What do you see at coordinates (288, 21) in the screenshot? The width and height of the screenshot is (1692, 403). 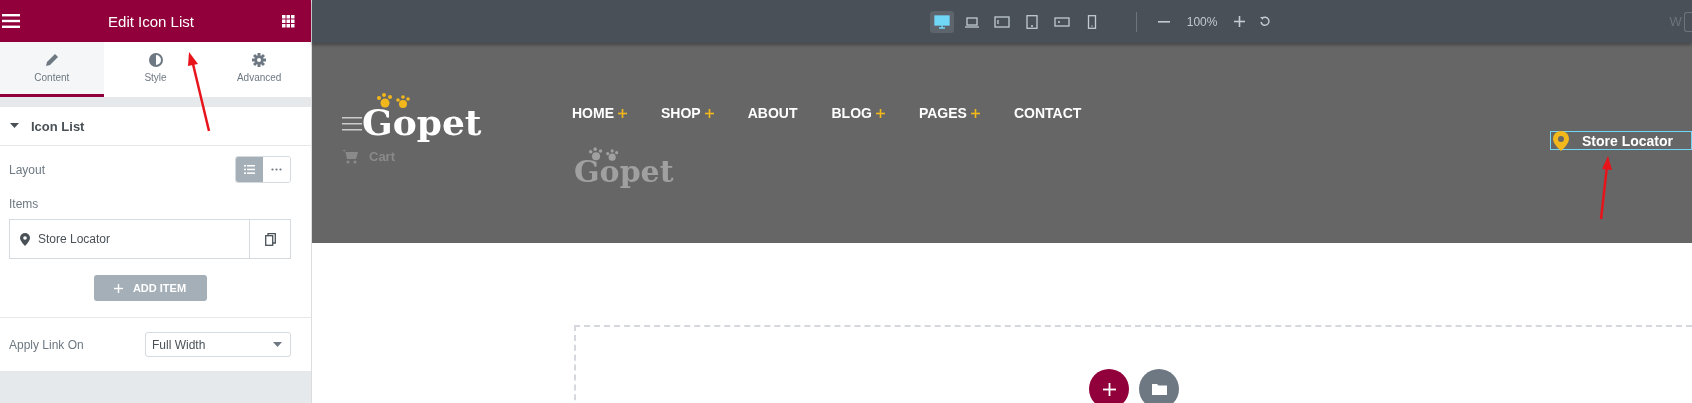 I see `apps-grid-icon` at bounding box center [288, 21].